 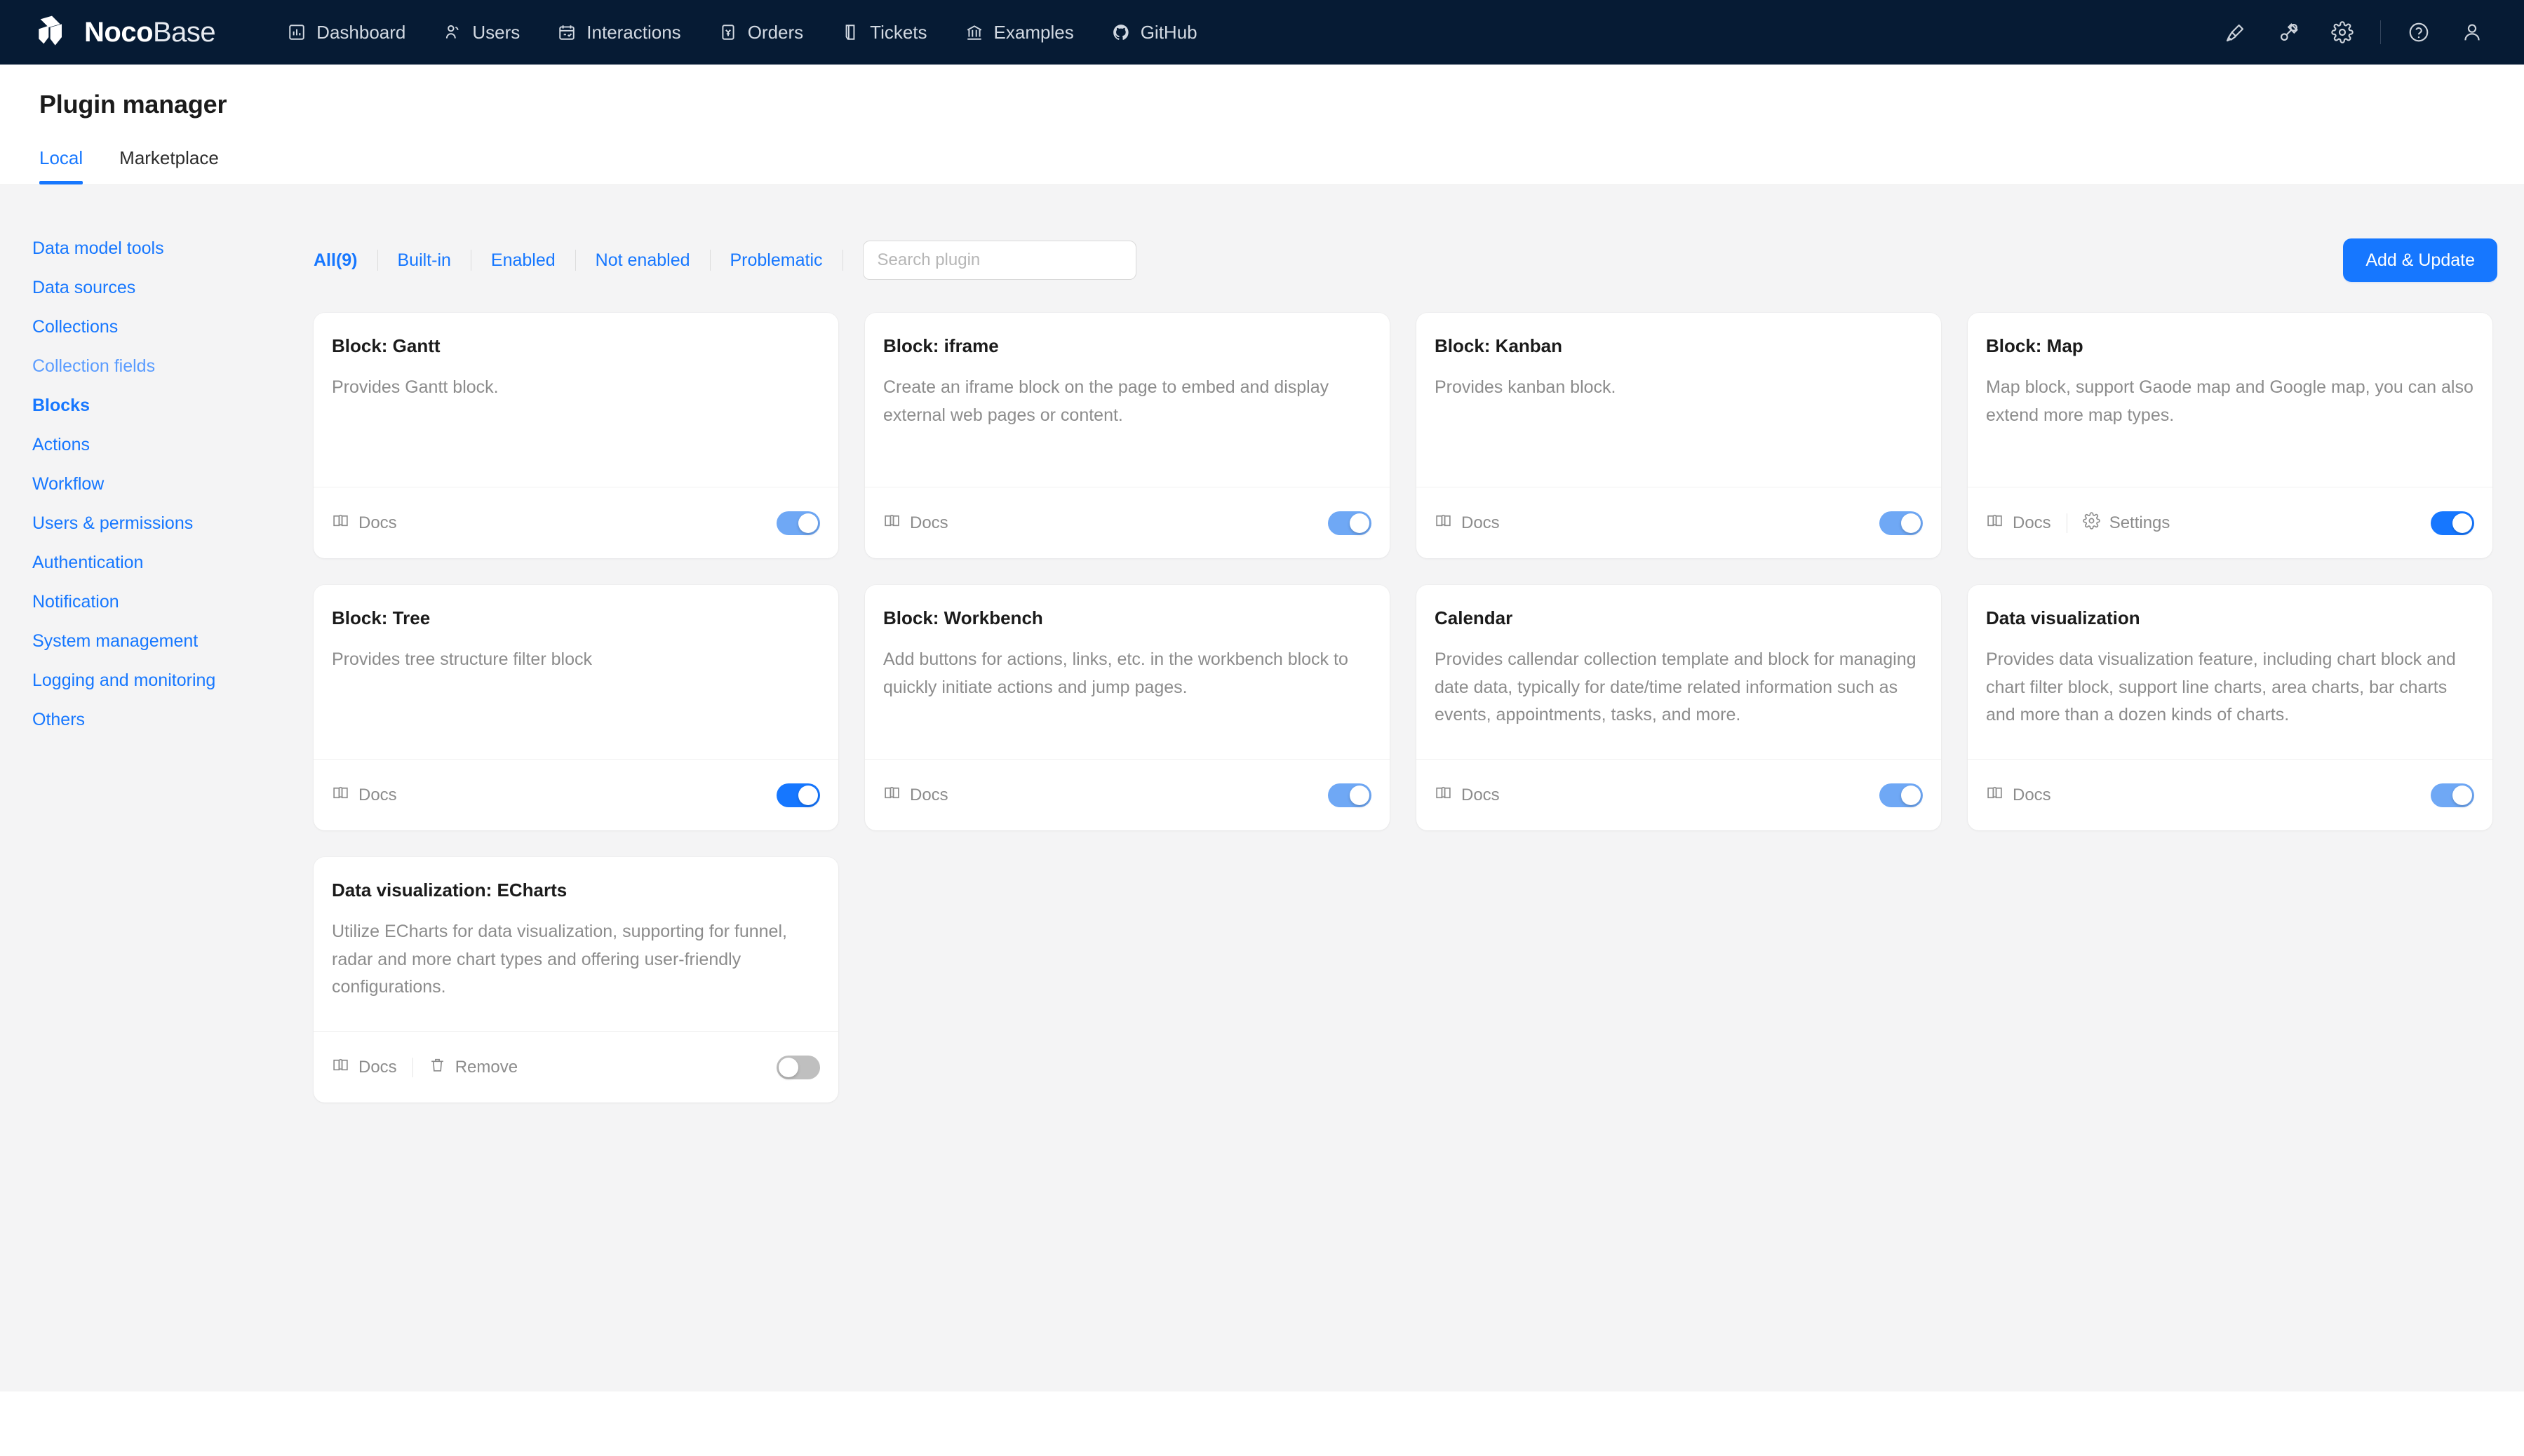 What do you see at coordinates (523, 260) in the screenshot?
I see `filter-enabled: Enabled` at bounding box center [523, 260].